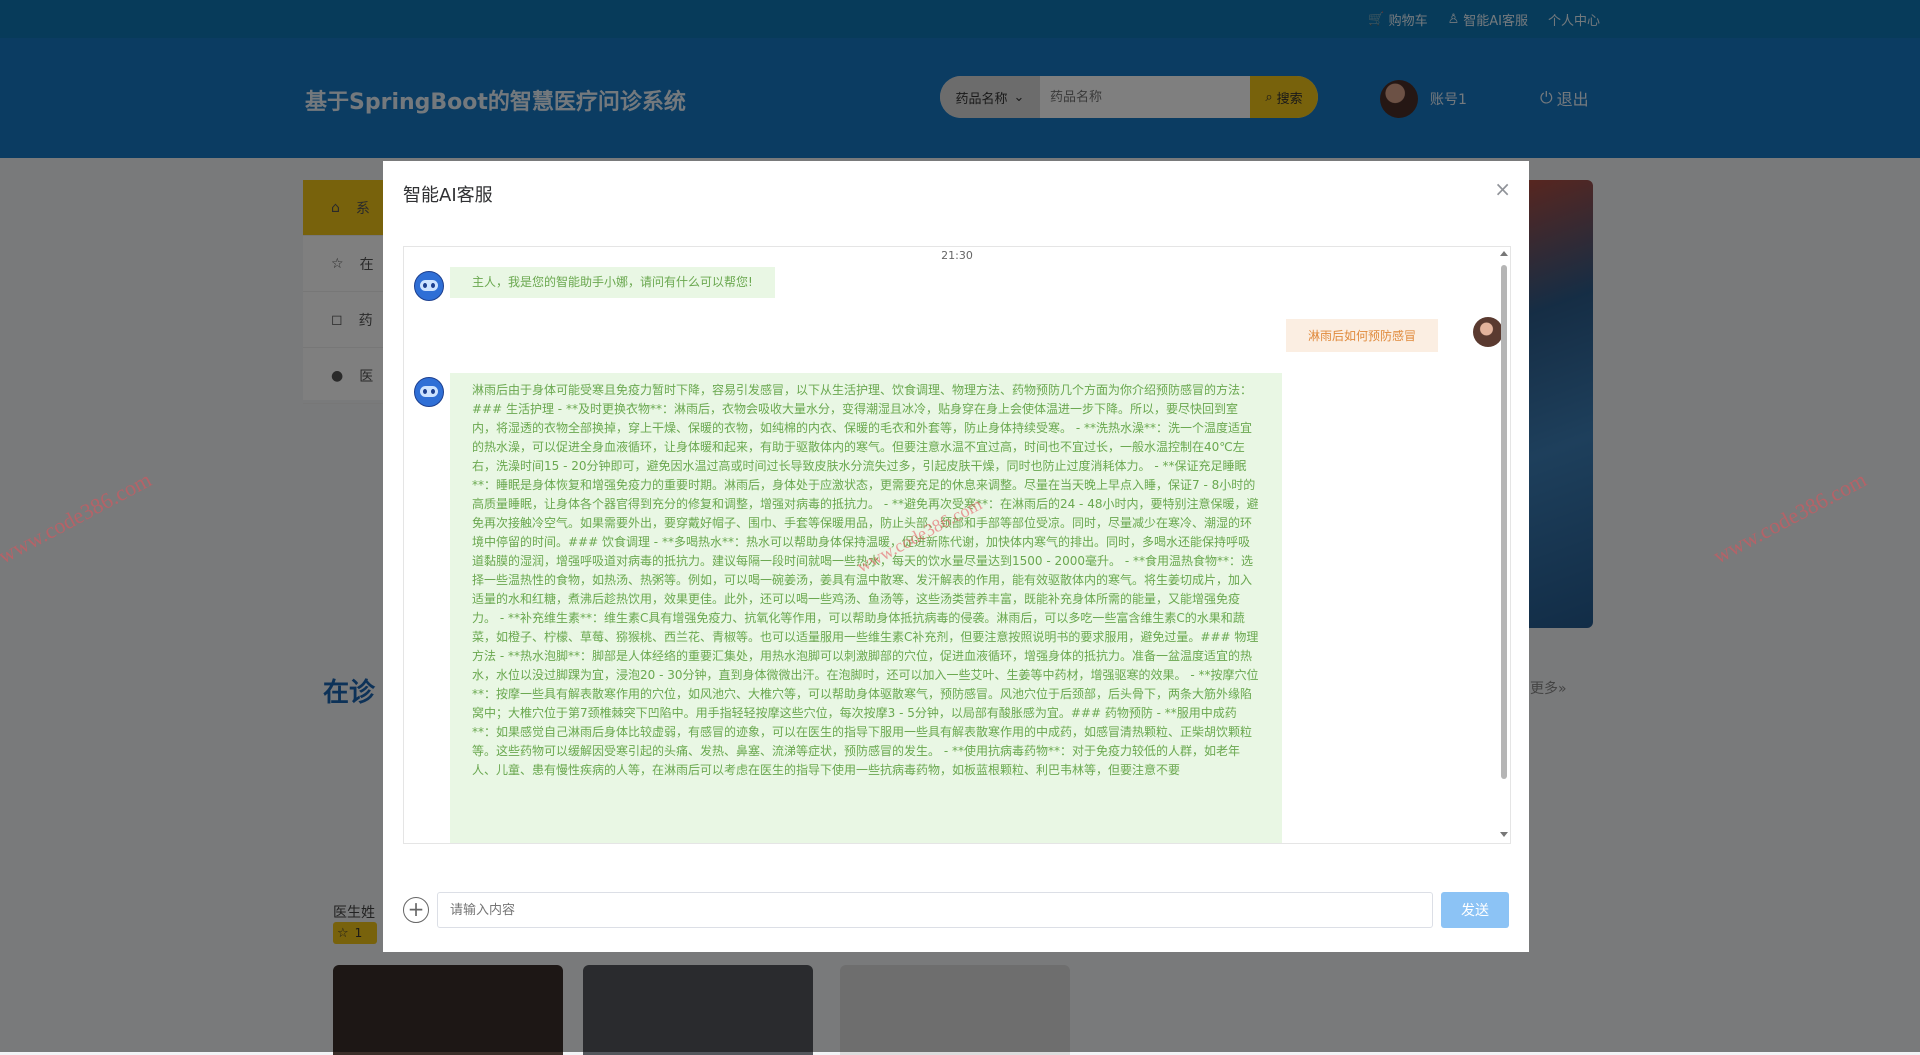  What do you see at coordinates (448, 195) in the screenshot?
I see `dialog-title: 智能AI客服` at bounding box center [448, 195].